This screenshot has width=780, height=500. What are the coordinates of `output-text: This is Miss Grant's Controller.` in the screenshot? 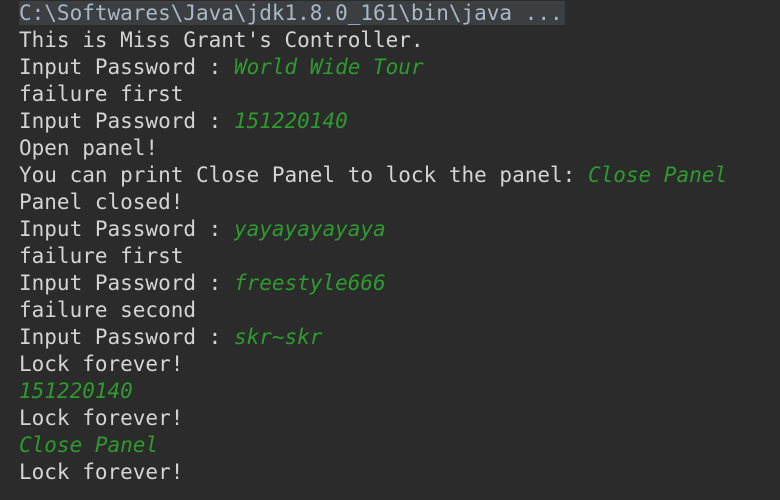 It's located at (221, 40).